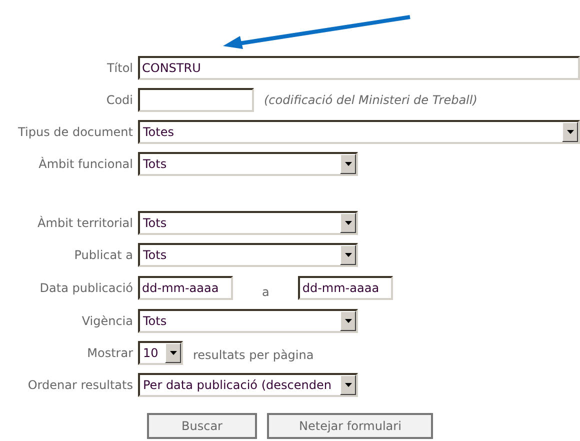 This screenshot has width=580, height=441. What do you see at coordinates (119, 100) in the screenshot?
I see `field-label: Codi` at bounding box center [119, 100].